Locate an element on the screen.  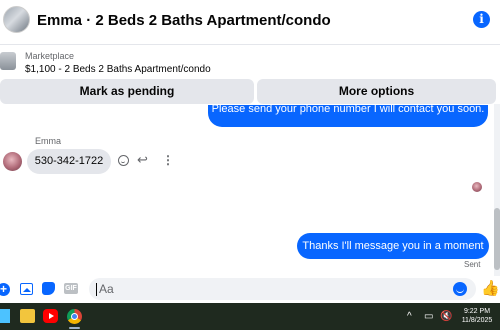
incoming-message-bubble: 530-342-1722 is located at coordinates (69, 161).